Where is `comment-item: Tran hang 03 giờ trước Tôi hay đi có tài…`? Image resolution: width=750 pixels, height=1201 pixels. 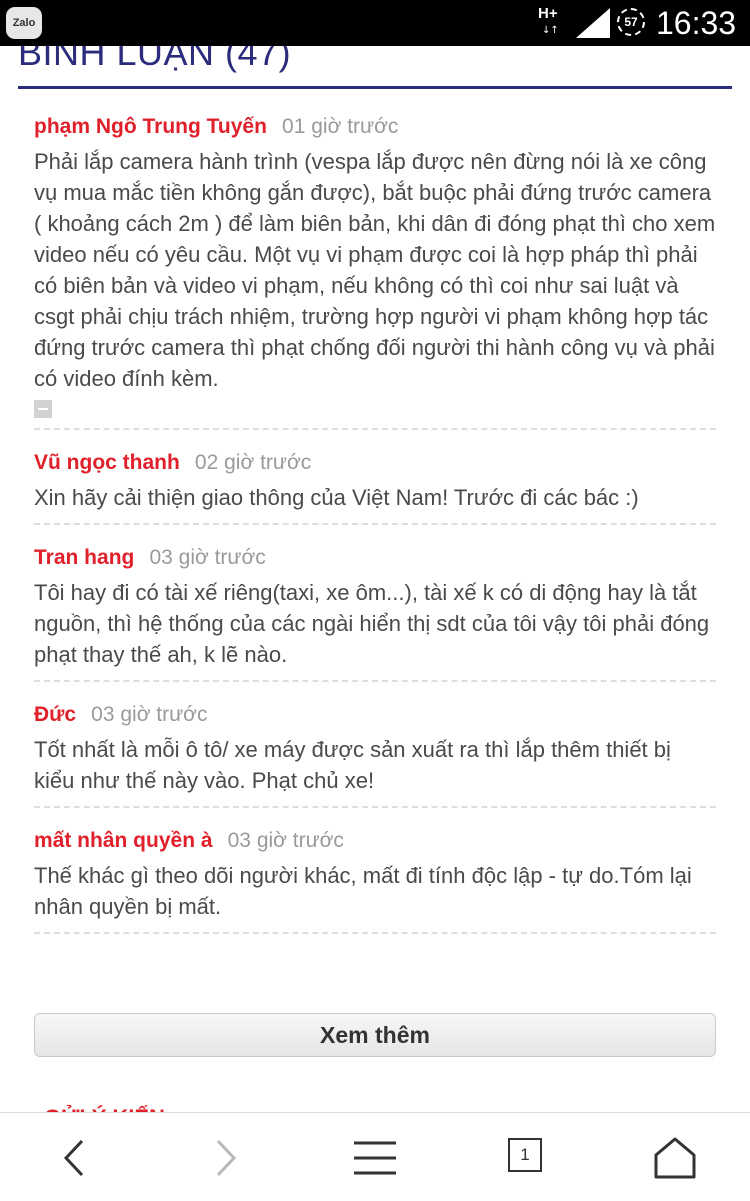 comment-item: Tran hang 03 giờ trước Tôi hay đi có tài… is located at coordinates (375, 610).